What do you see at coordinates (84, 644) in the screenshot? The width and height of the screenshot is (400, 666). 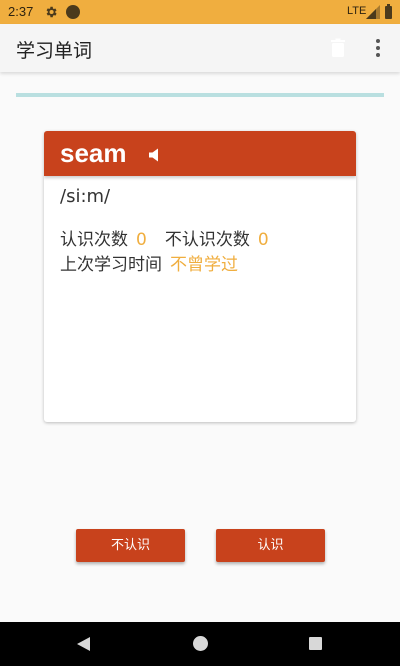 I see `back-icon` at bounding box center [84, 644].